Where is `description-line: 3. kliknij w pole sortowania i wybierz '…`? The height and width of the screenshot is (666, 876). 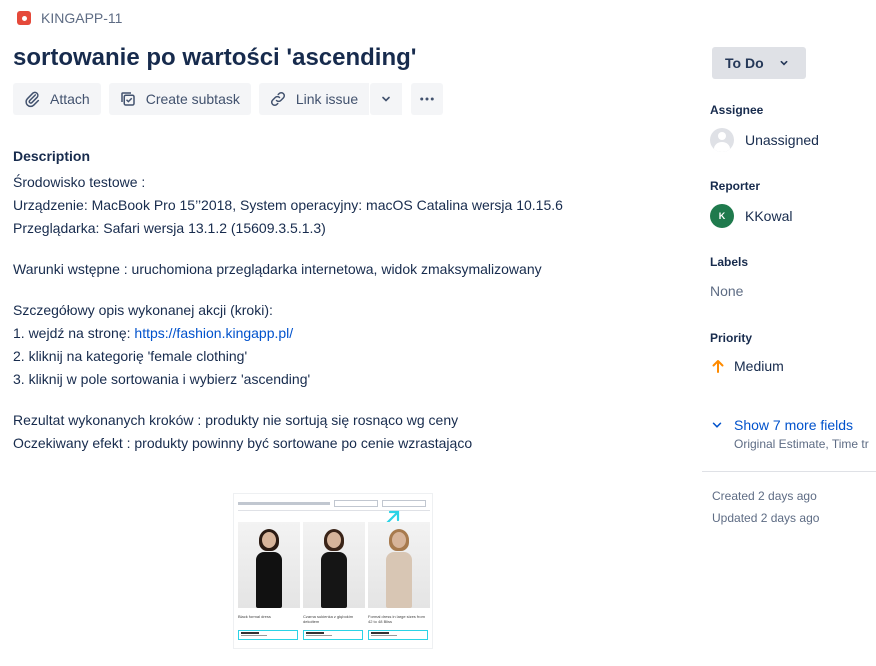
description-line: 3. kliknij w pole sortowania i wybierz '… is located at coordinates (162, 379).